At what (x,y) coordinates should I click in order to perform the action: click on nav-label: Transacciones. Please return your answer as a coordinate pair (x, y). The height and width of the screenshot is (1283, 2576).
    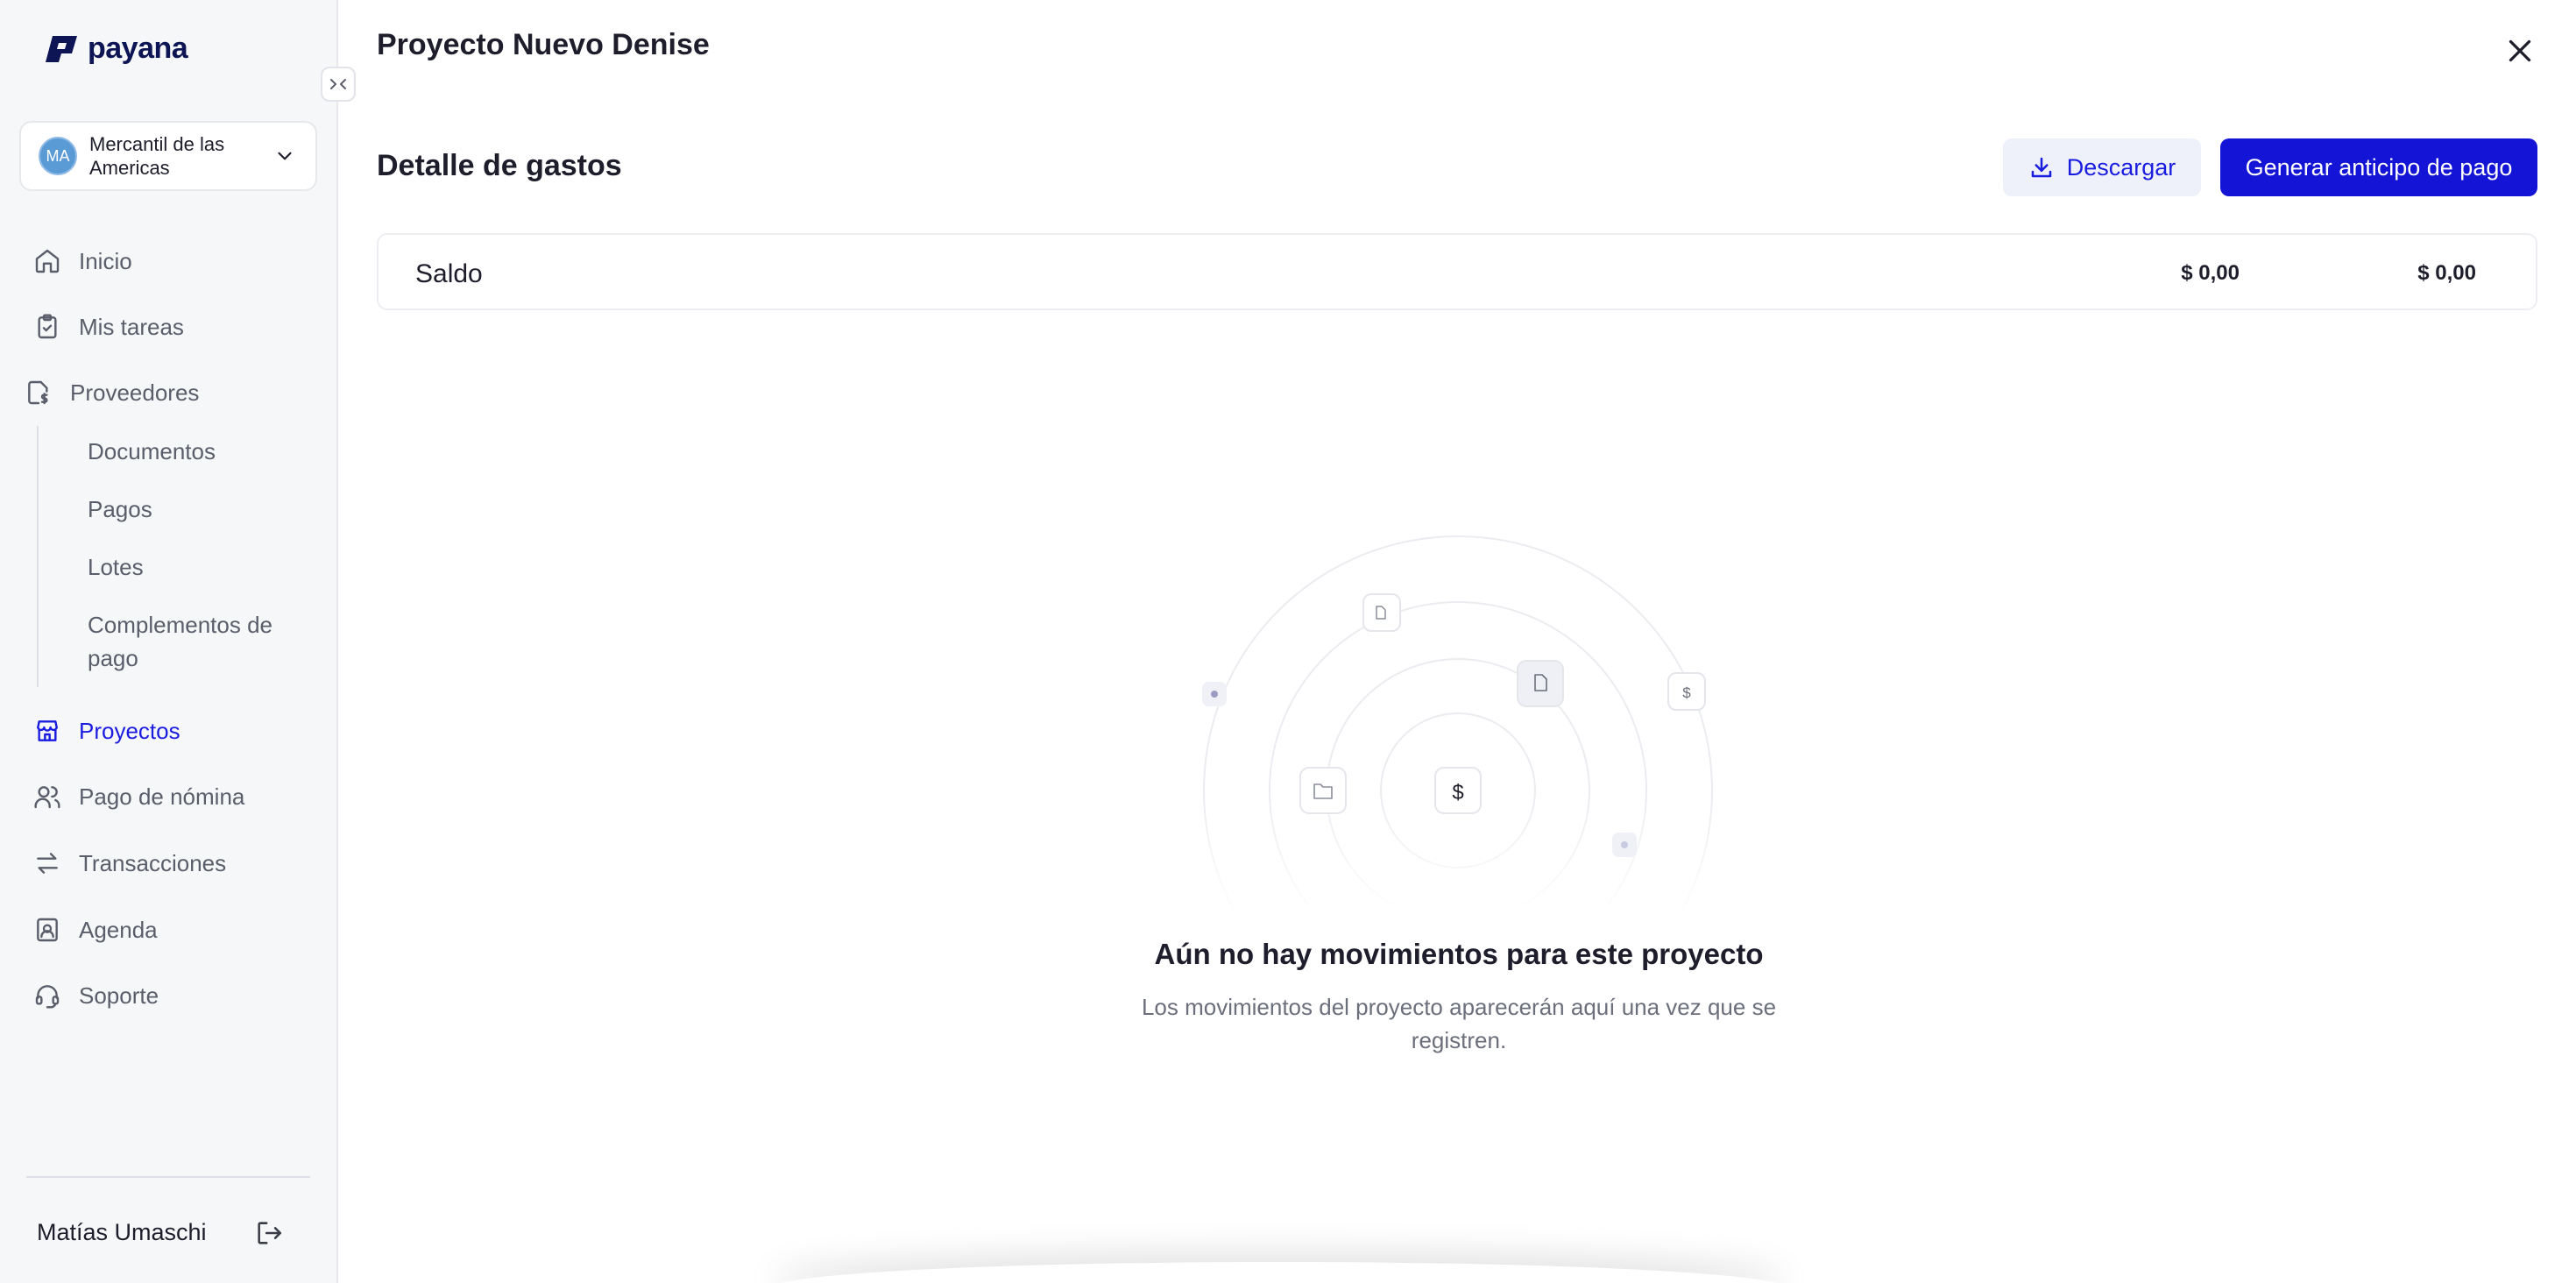
    Looking at the image, I should click on (153, 862).